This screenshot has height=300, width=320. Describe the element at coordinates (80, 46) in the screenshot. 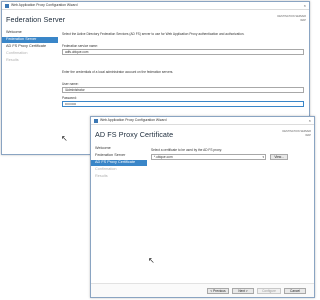

I see `service-name-label: Federation service name:` at that location.